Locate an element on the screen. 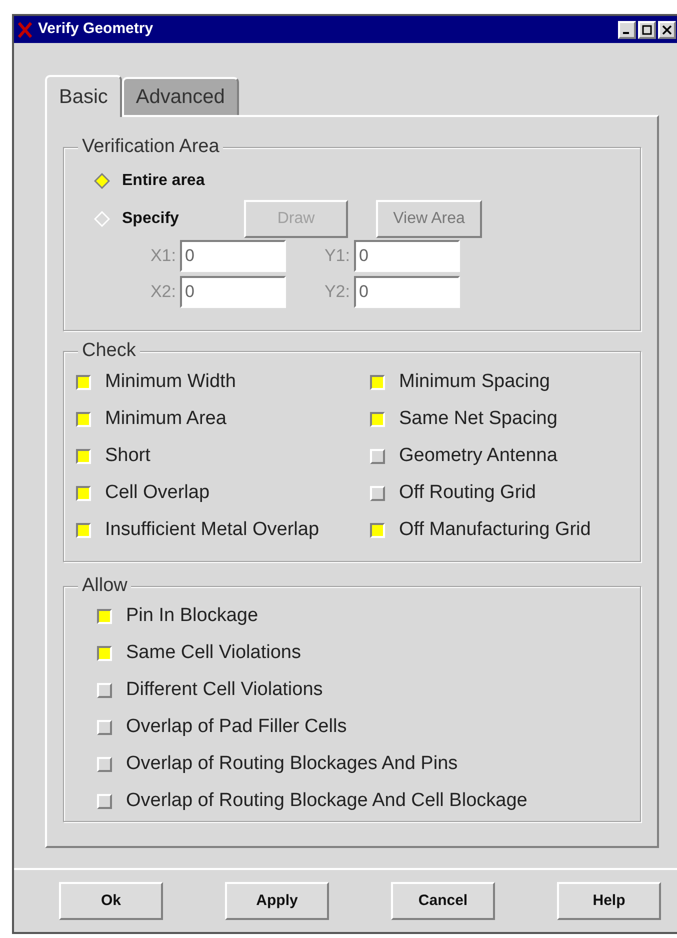 The width and height of the screenshot is (677, 938). checkbox-label: Insufficient Metal Overlap is located at coordinates (212, 530).